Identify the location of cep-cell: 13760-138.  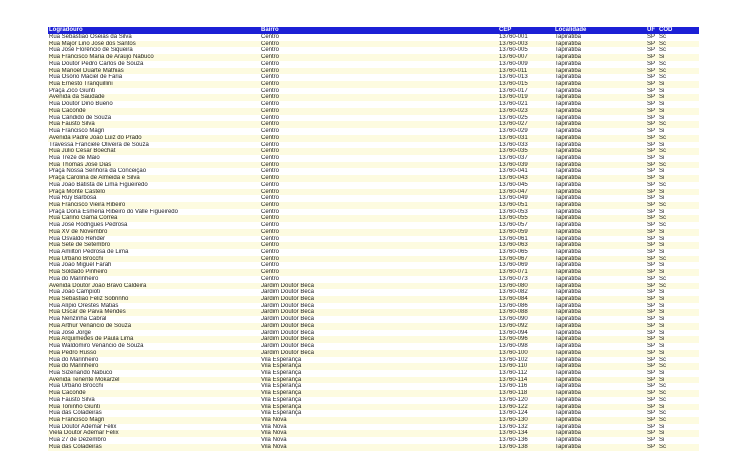
(527, 447).